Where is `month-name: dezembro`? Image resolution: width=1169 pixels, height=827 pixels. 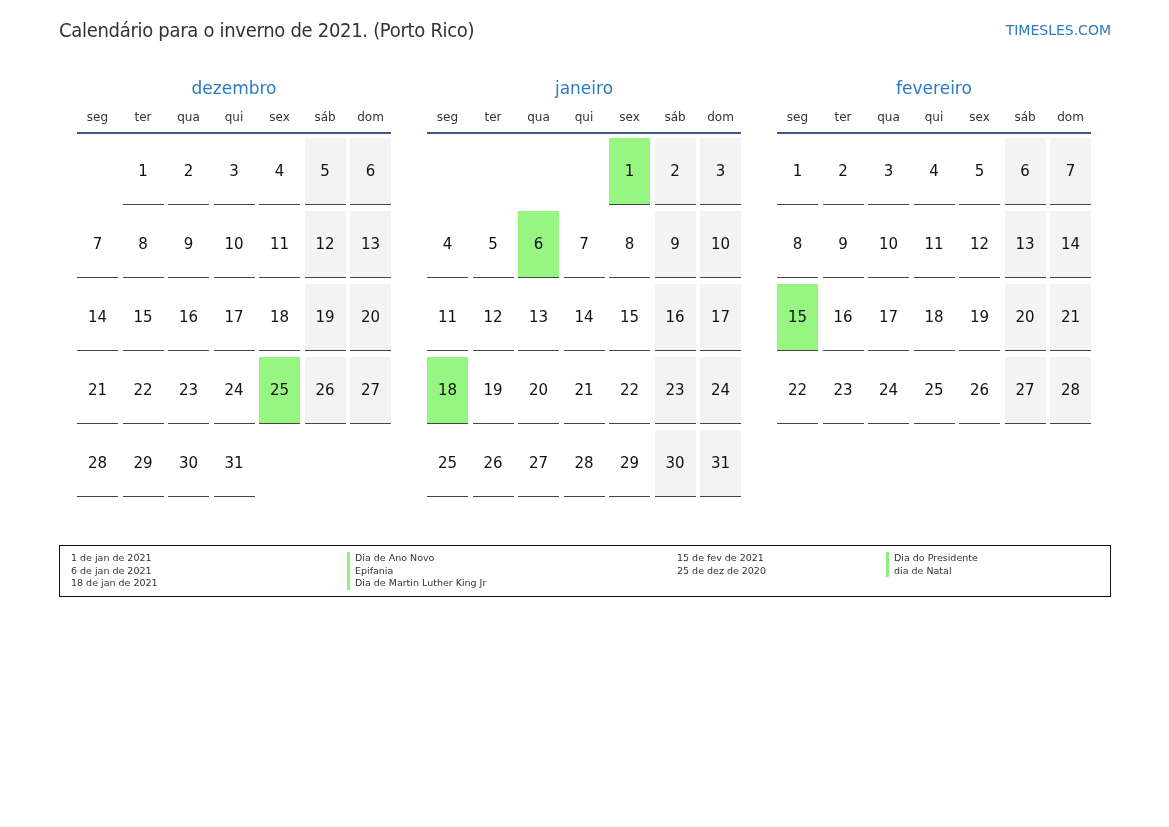
month-name: dezembro is located at coordinates (234, 89).